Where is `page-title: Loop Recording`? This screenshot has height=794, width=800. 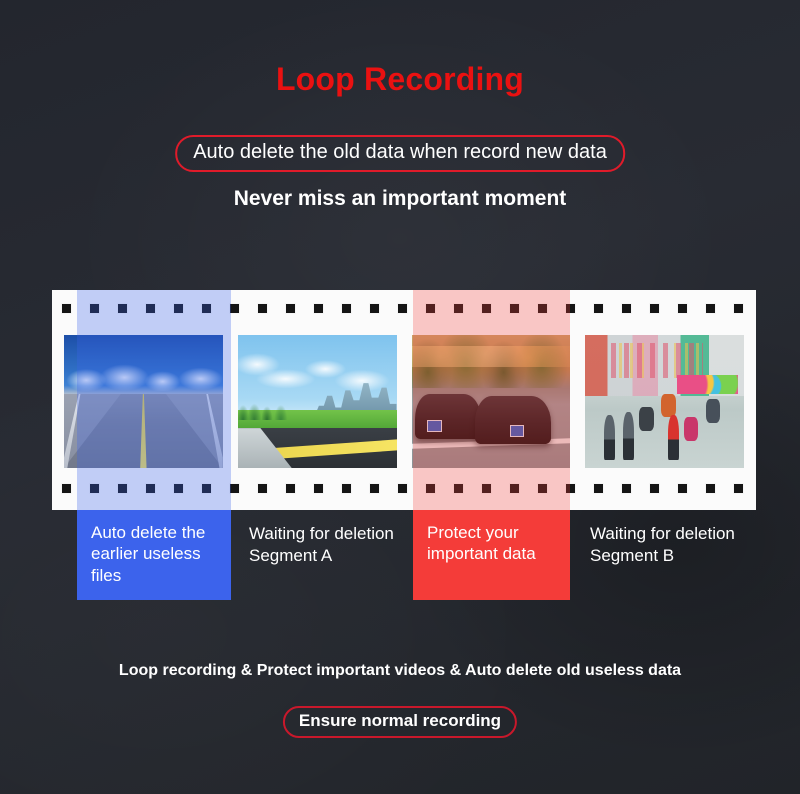 page-title: Loop Recording is located at coordinates (400, 79).